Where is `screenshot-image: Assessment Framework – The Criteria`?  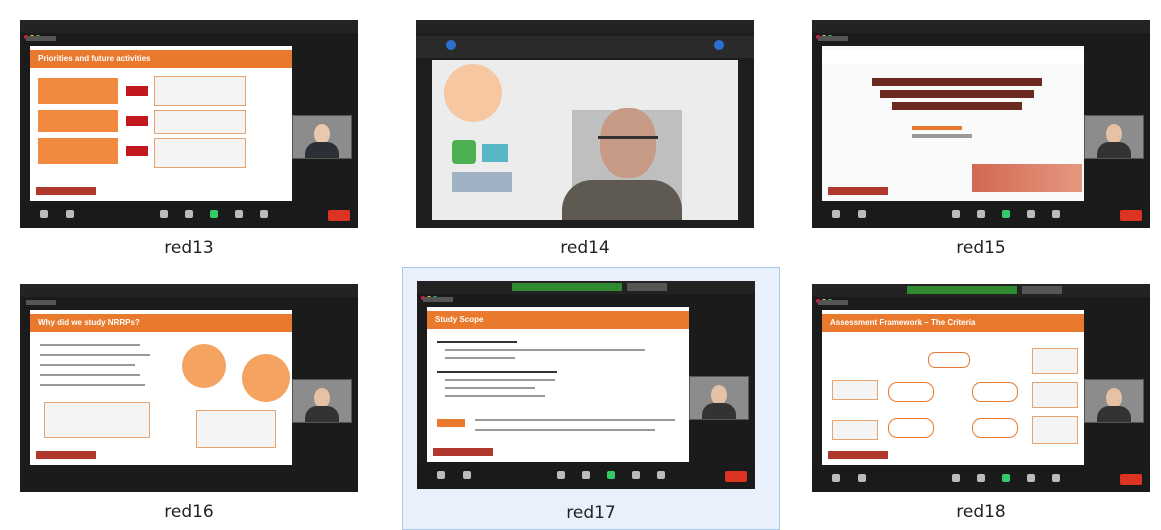 screenshot-image: Assessment Framework – The Criteria is located at coordinates (981, 388).